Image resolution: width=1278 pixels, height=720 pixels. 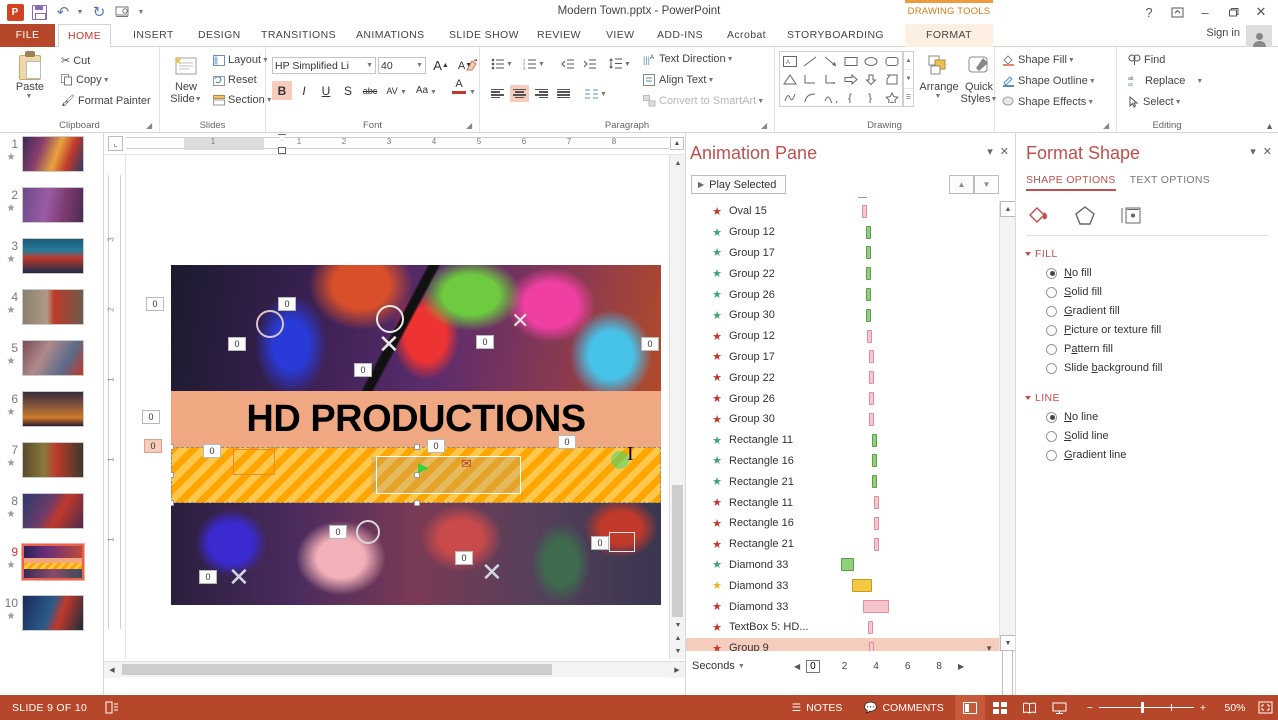 I want to click on tab-shape-options: SHAPE OPTIONS, so click(x=1071, y=182).